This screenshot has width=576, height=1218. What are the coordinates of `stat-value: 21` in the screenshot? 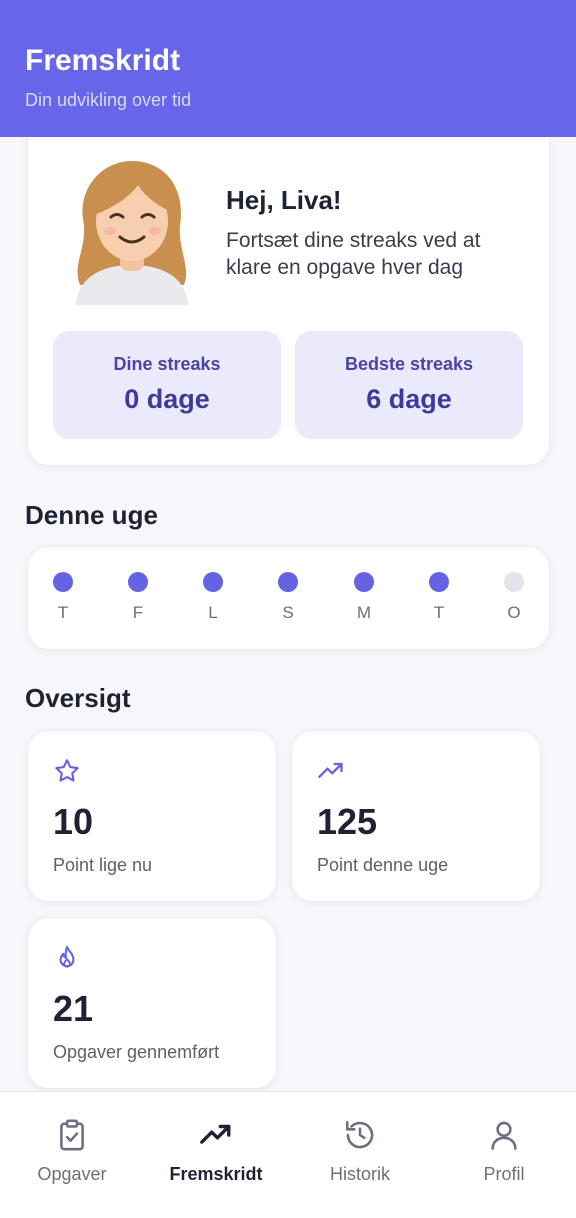 It's located at (73, 1008).